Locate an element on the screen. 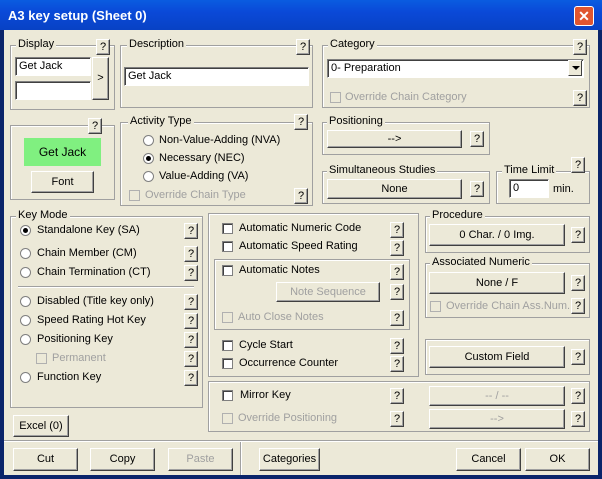  categories-button: Categories is located at coordinates (289, 459).